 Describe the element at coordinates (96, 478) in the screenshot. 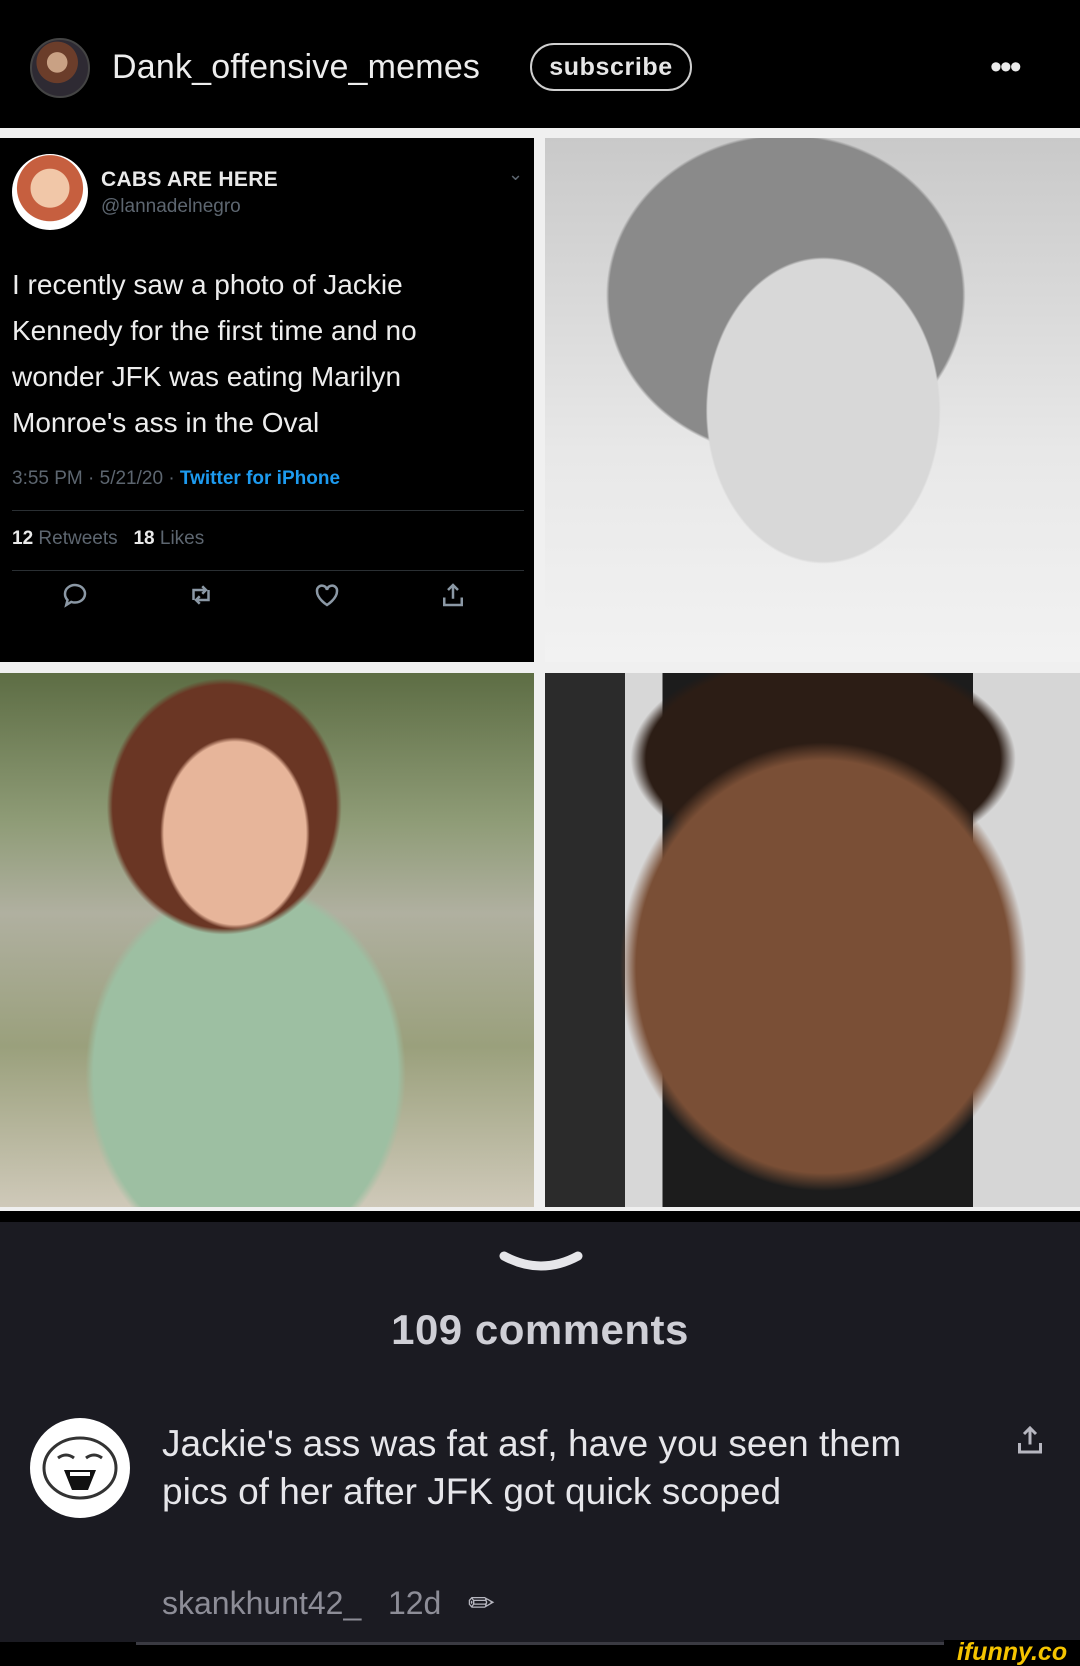

I see `tweet-time: 3:55 PM · 5/21/20 ·` at that location.